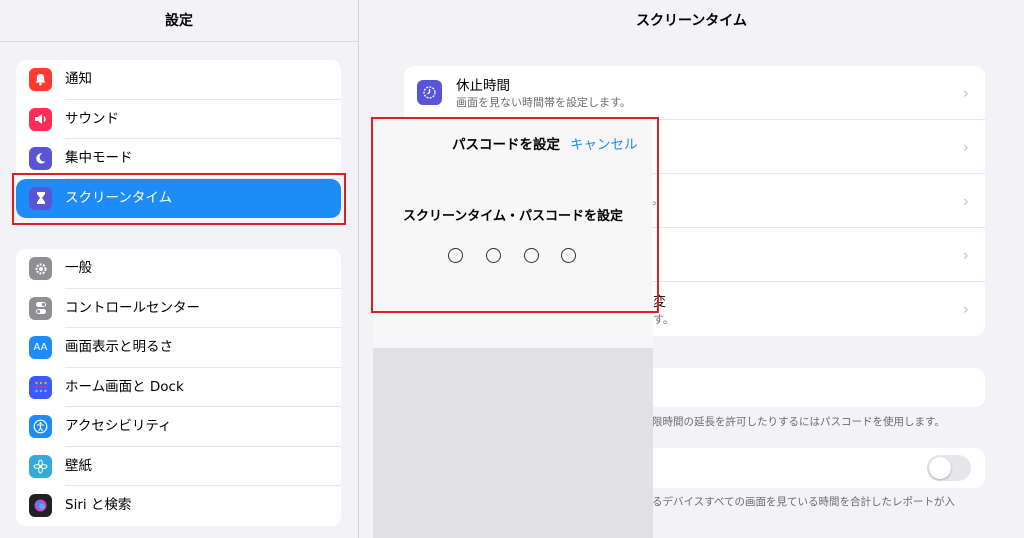 Image resolution: width=1024 pixels, height=538 pixels. Describe the element at coordinates (691, 21) in the screenshot. I see `detail-title: スクリーンタイム` at that location.